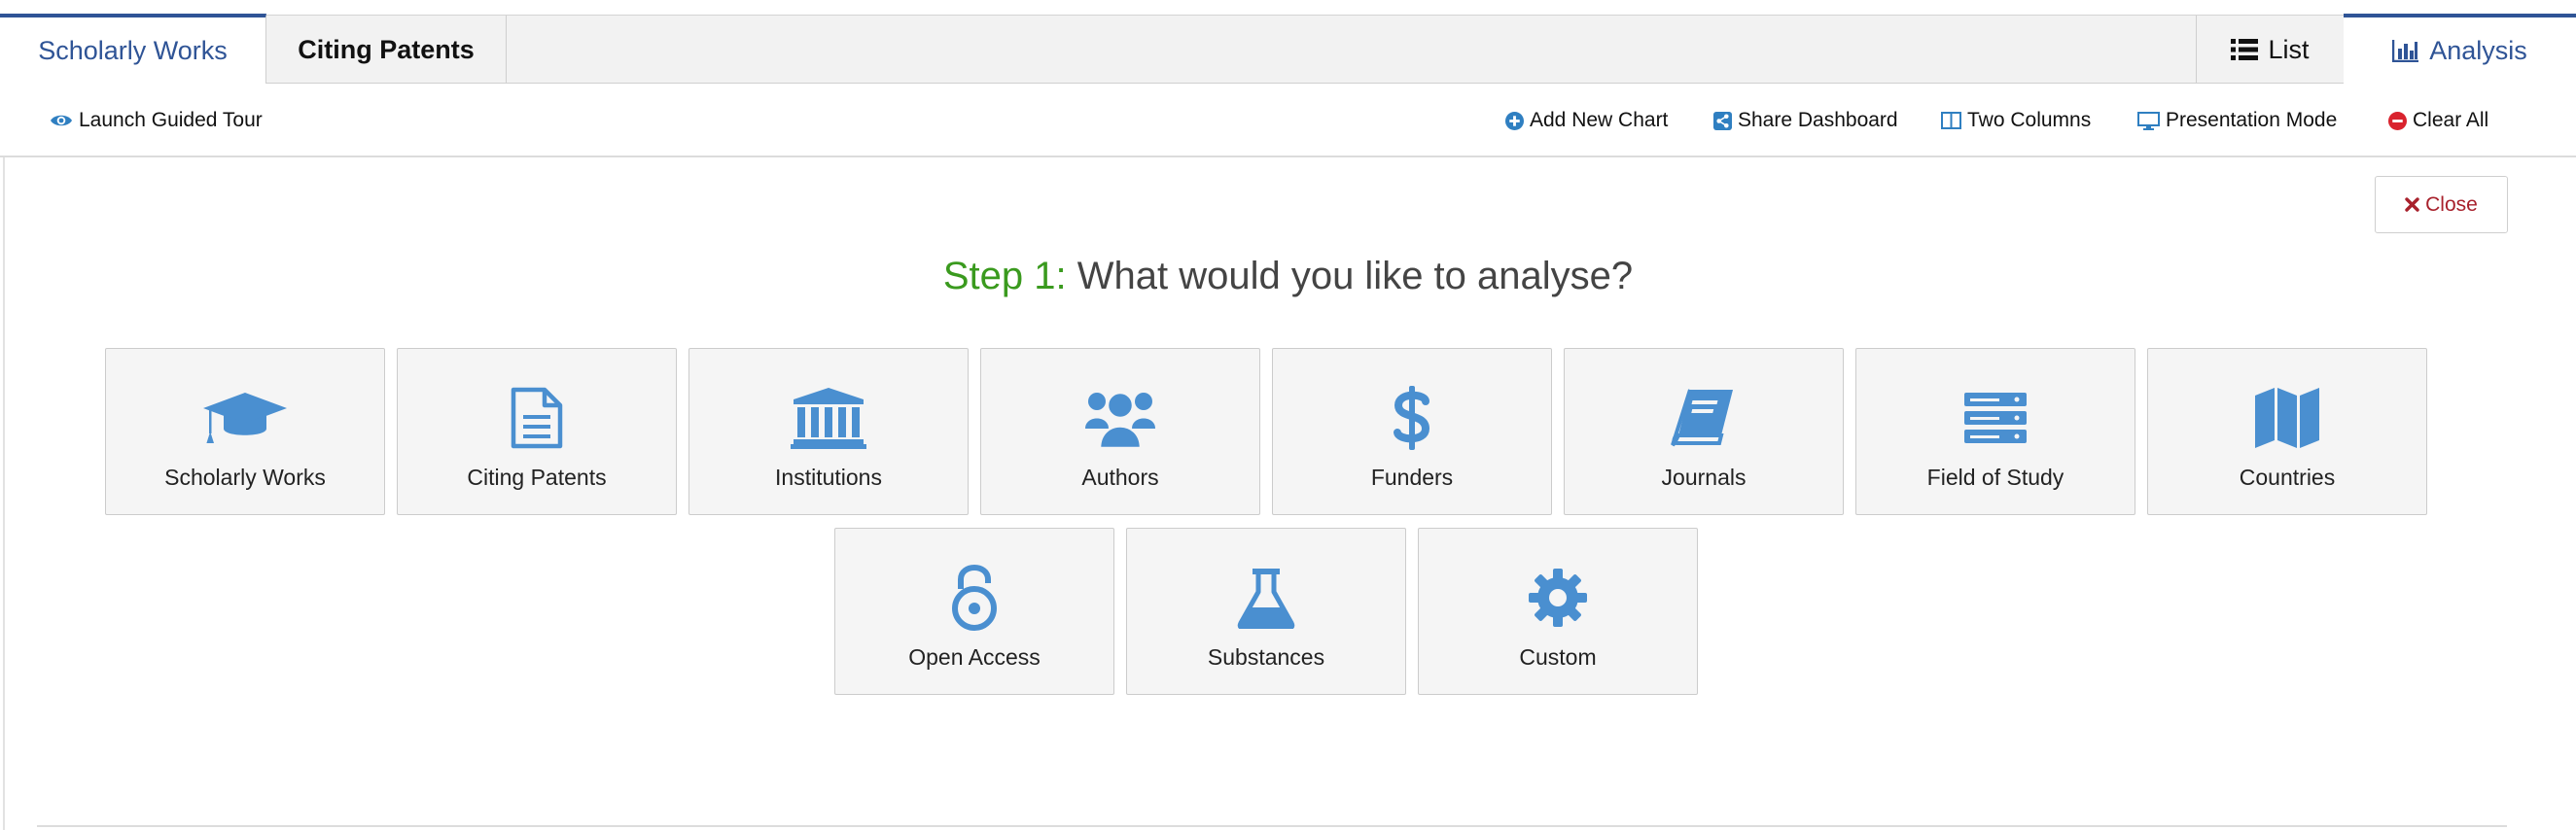 The width and height of the screenshot is (2576, 830). What do you see at coordinates (2451, 120) in the screenshot?
I see `clear-all-label: Clear All` at bounding box center [2451, 120].